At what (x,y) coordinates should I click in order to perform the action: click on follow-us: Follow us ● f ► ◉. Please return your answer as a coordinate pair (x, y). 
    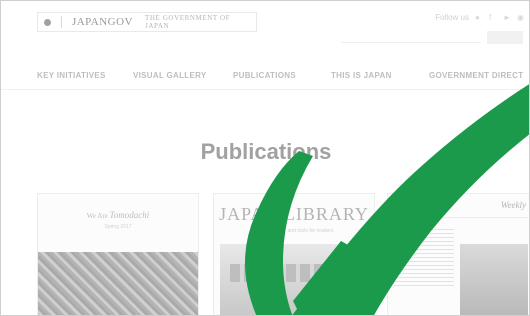
    Looking at the image, I should click on (480, 17).